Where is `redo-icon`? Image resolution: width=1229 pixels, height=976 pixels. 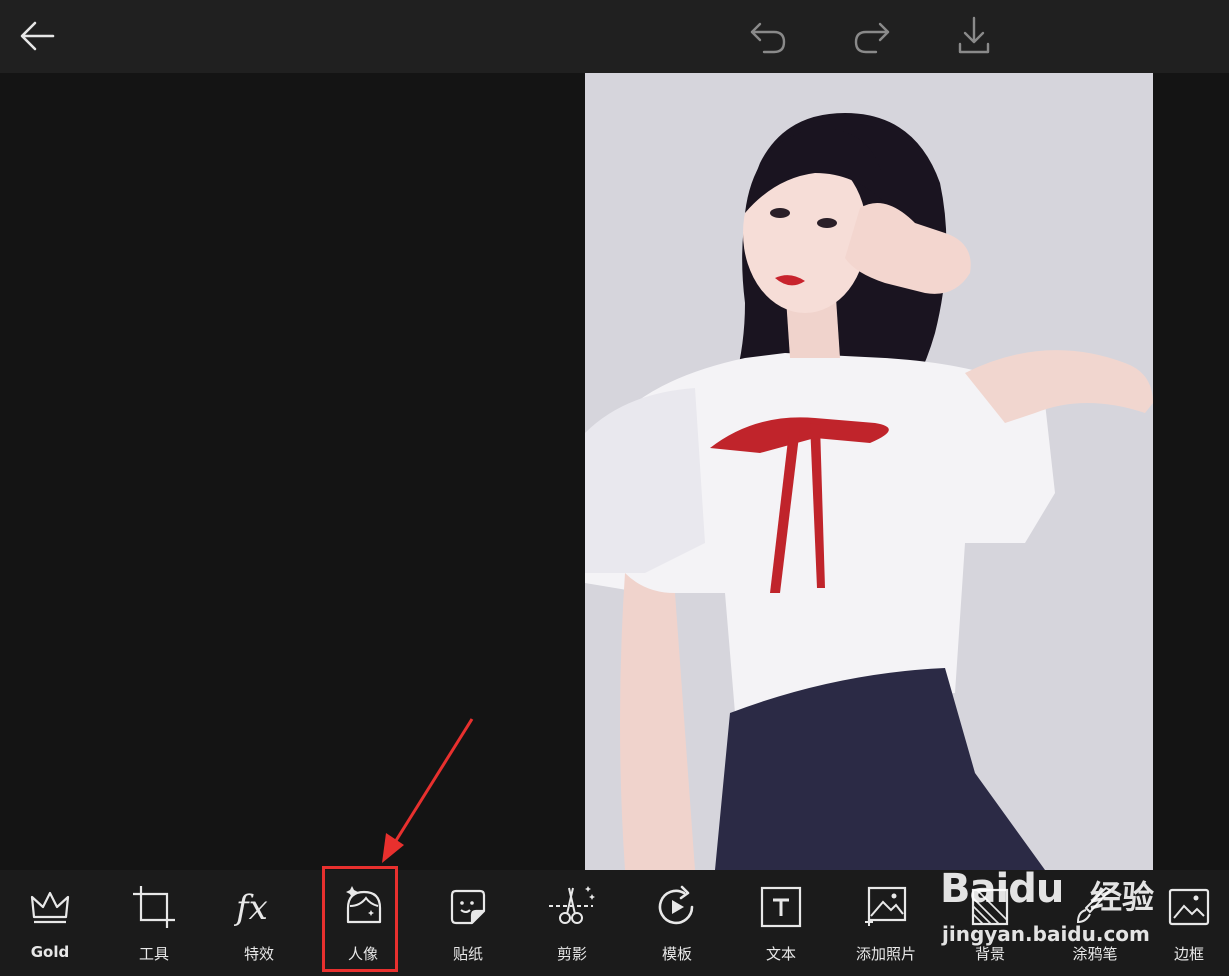
redo-icon is located at coordinates (872, 38).